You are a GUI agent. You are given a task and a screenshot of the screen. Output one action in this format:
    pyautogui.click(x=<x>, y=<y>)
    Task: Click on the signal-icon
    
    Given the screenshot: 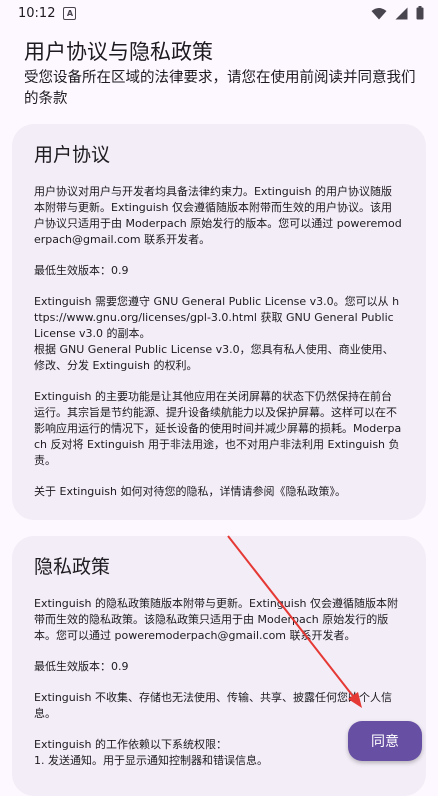 What is the action you would take?
    pyautogui.click(x=401, y=13)
    